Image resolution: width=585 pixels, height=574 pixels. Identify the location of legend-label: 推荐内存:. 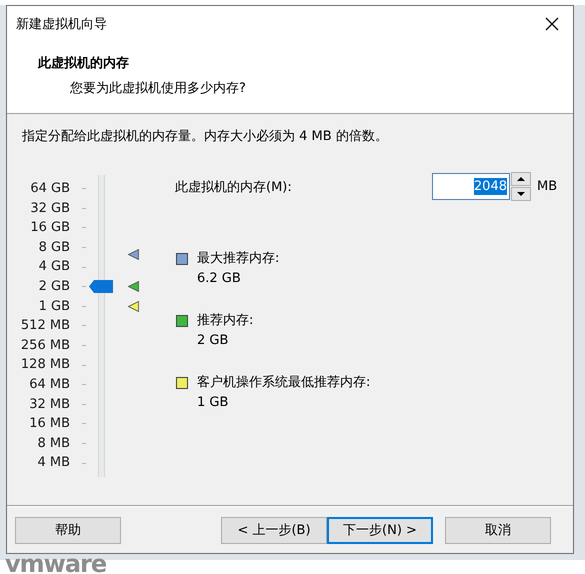
(225, 320).